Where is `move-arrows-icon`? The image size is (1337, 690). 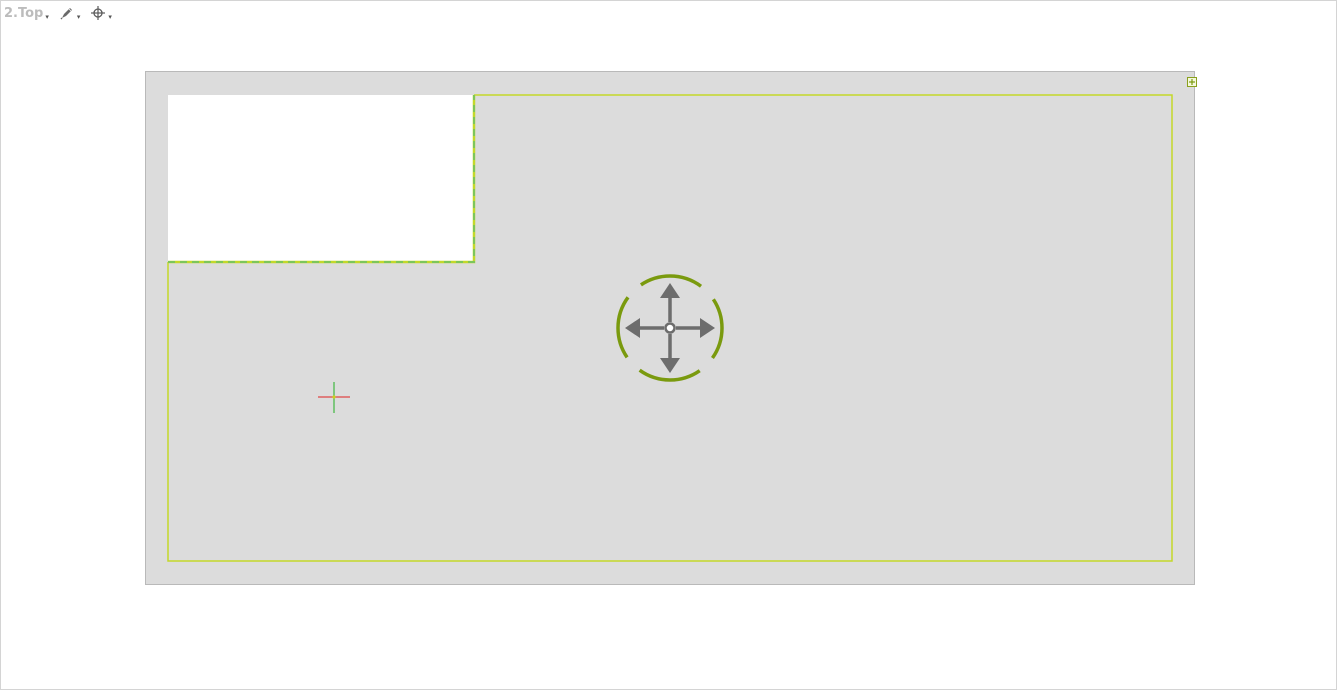
move-arrows-icon is located at coordinates (670, 328).